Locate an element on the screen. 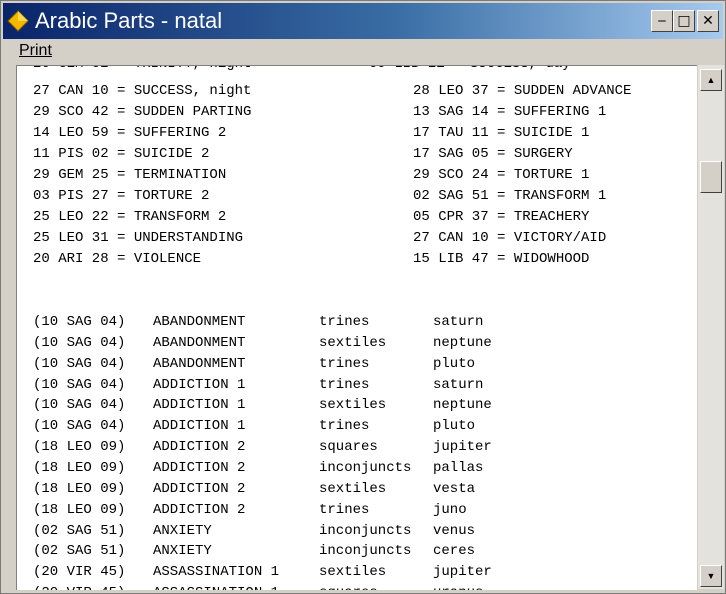  aspect-planet: vesta is located at coordinates (454, 488).